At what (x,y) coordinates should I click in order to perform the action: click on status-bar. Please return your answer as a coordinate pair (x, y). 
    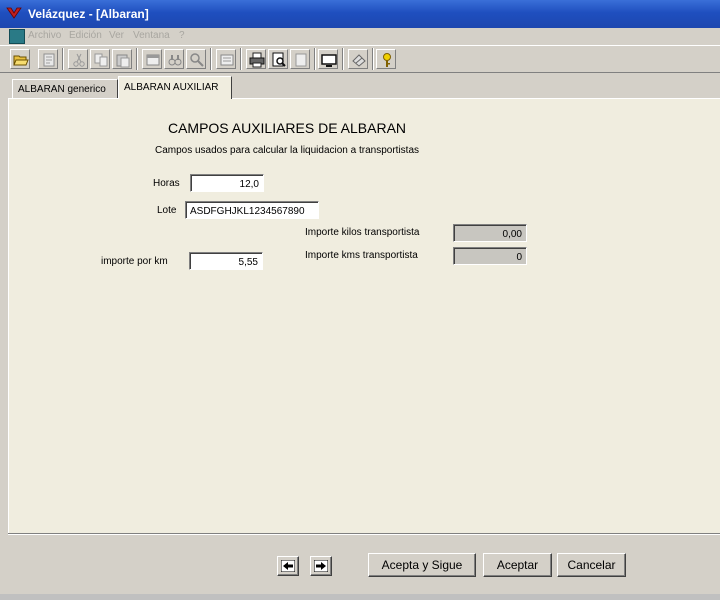
    Looking at the image, I should click on (360, 597).